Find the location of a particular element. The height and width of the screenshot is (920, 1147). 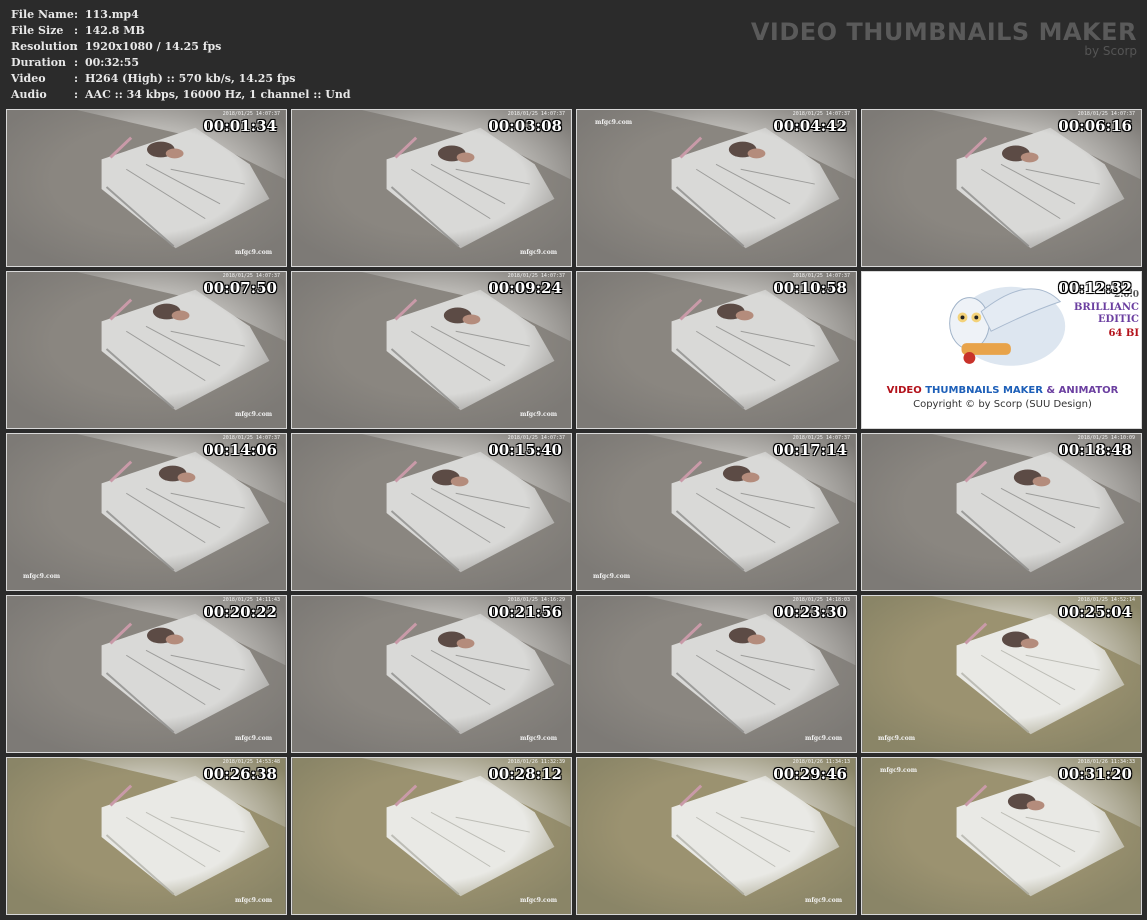

thumbnail: 2018/01/25 14:07:37 00:15:40 is located at coordinates (431, 512).